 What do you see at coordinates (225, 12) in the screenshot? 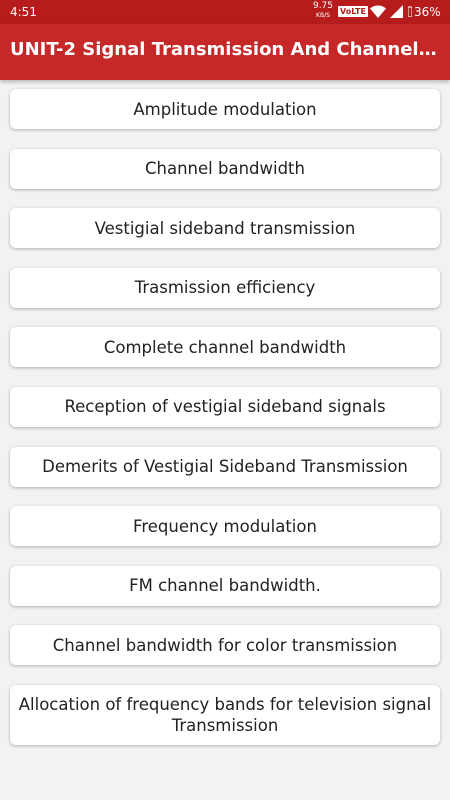
I see `status-bar: 4:51 9.75 KB/S VoLTE 36%` at bounding box center [225, 12].